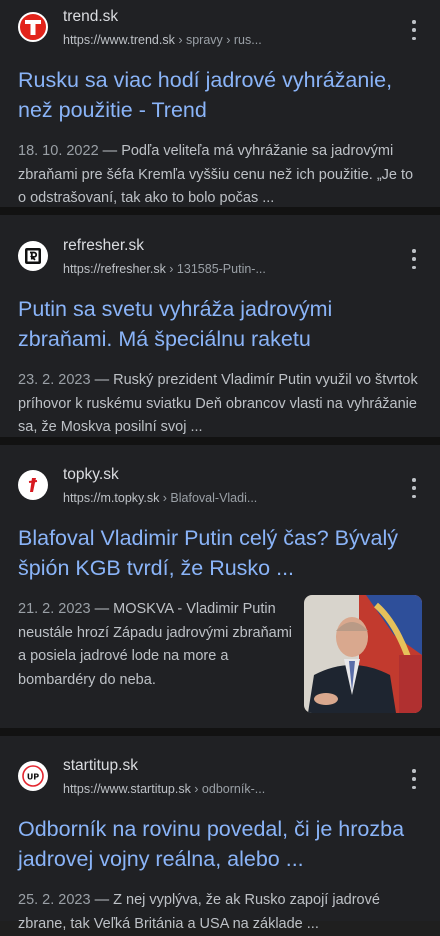 The height and width of the screenshot is (936, 440). I want to click on svg-text: UP, so click(33, 777).